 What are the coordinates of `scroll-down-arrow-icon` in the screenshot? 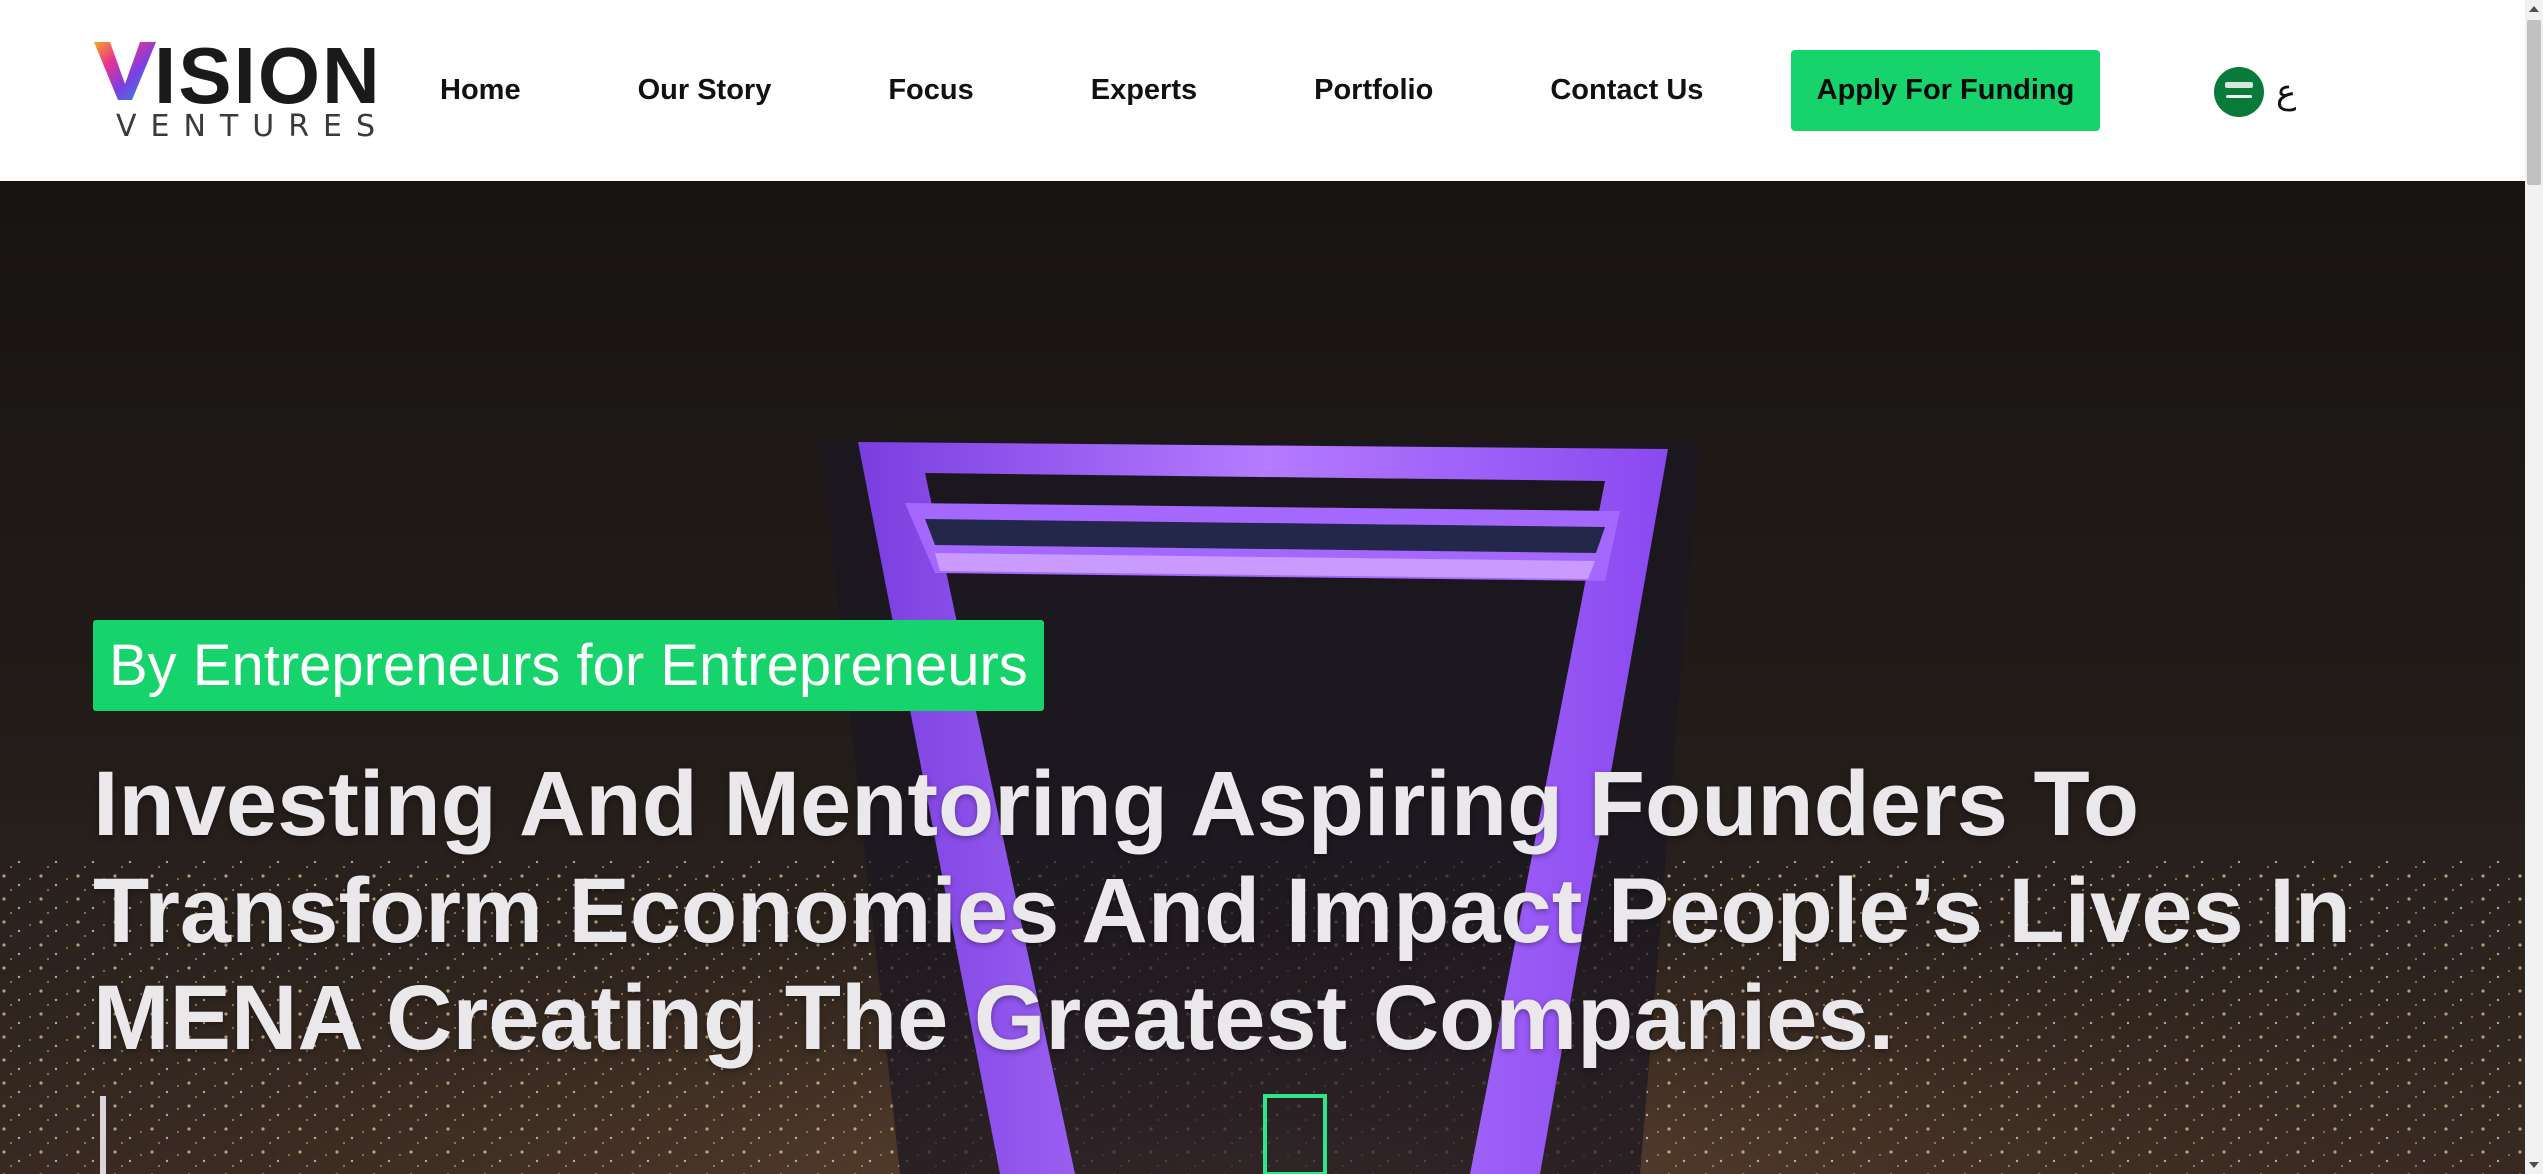 It's located at (2534, 1165).